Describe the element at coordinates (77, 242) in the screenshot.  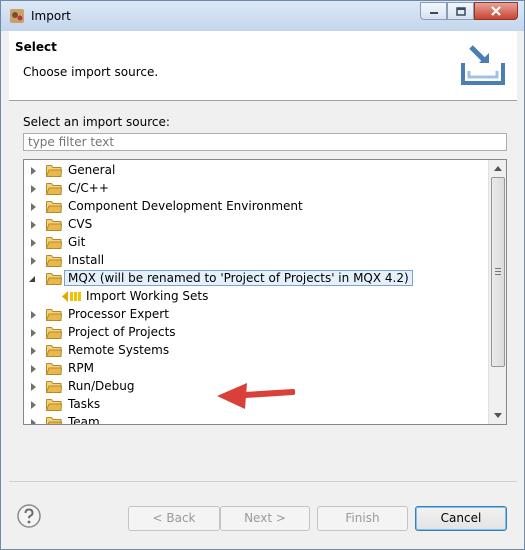
I see `tree-item-label: Git` at that location.